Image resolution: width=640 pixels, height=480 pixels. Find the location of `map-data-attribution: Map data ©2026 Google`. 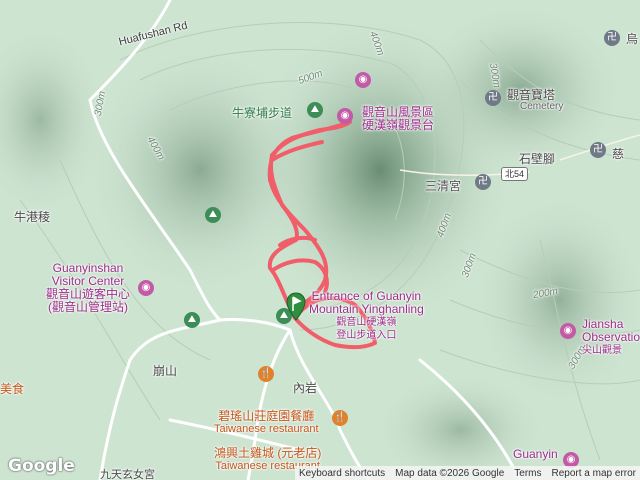

map-data-attribution: Map data ©2026 Google is located at coordinates (450, 473).